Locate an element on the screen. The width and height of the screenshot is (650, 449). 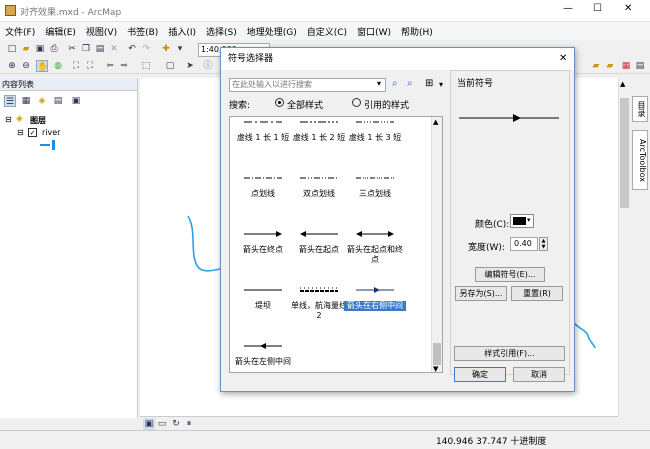
symbol-label: 虚线 1 长 2 短 is located at coordinates (319, 137).